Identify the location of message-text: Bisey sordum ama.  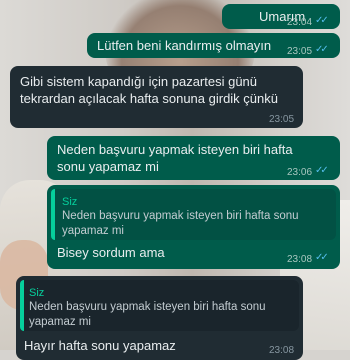
(111, 252).